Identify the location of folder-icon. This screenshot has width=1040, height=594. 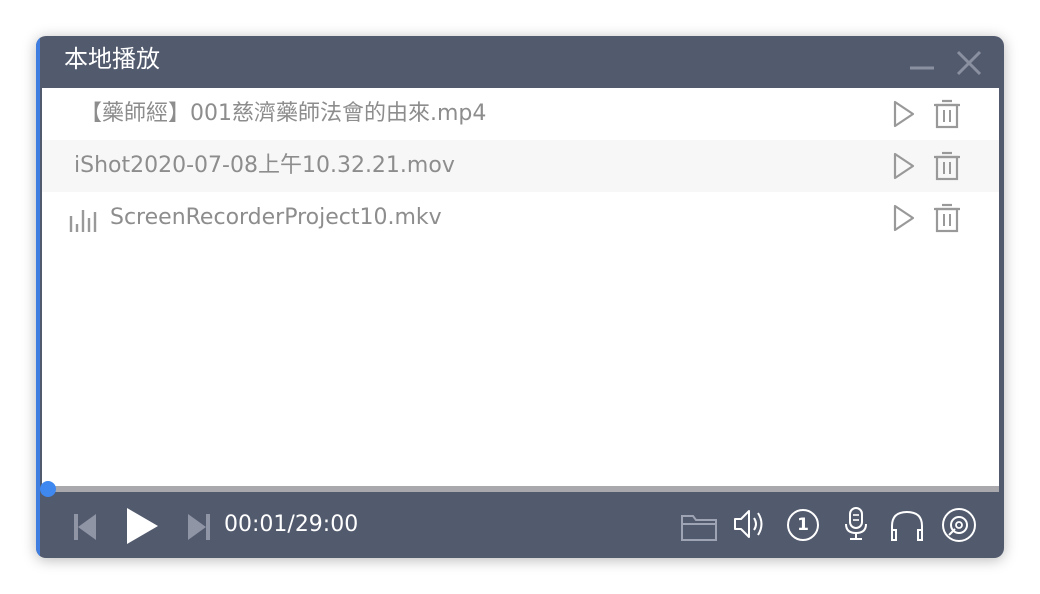
(699, 528).